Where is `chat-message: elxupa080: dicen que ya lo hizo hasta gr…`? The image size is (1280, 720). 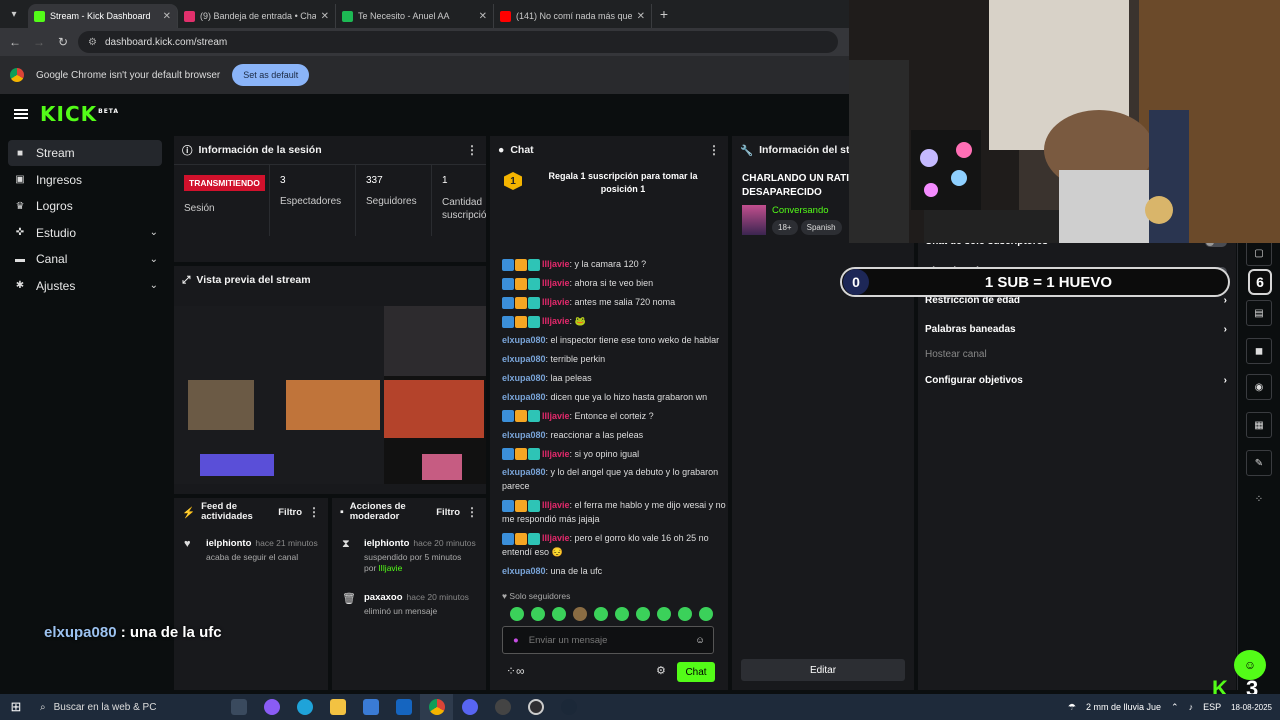 chat-message: elxupa080: dicen que ya lo hizo hasta gr… is located at coordinates (614, 398).